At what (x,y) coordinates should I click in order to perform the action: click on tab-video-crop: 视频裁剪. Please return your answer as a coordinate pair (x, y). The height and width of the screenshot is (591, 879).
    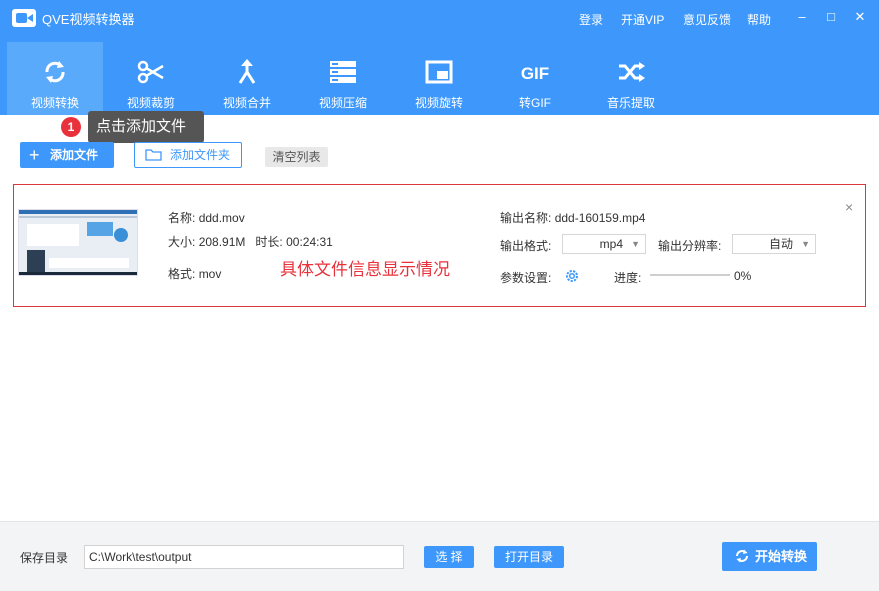
    Looking at the image, I should click on (151, 78).